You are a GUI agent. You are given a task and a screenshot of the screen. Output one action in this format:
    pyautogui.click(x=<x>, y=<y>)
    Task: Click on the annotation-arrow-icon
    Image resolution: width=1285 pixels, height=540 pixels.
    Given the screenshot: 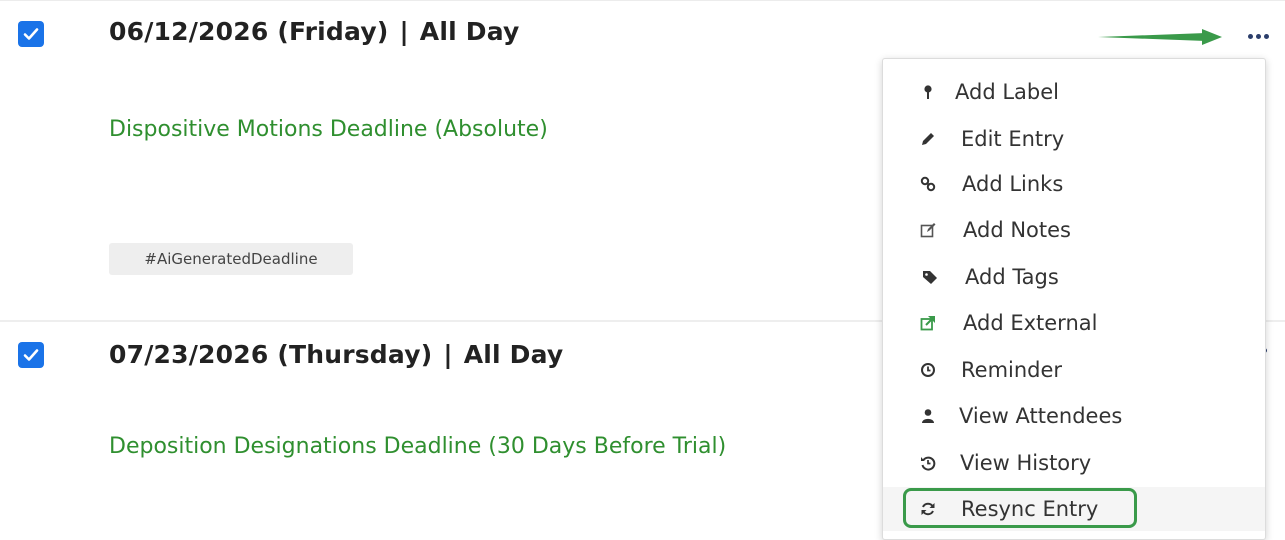 What is the action you would take?
    pyautogui.click(x=1160, y=37)
    